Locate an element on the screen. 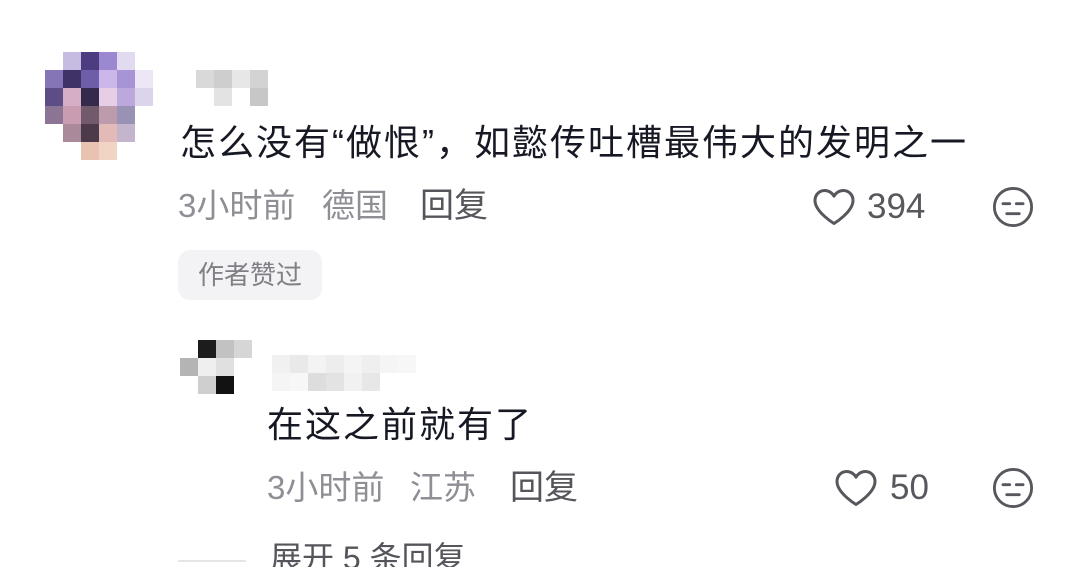 The image size is (1080, 567). author-liked-badge: 作者赞过 is located at coordinates (250, 275).